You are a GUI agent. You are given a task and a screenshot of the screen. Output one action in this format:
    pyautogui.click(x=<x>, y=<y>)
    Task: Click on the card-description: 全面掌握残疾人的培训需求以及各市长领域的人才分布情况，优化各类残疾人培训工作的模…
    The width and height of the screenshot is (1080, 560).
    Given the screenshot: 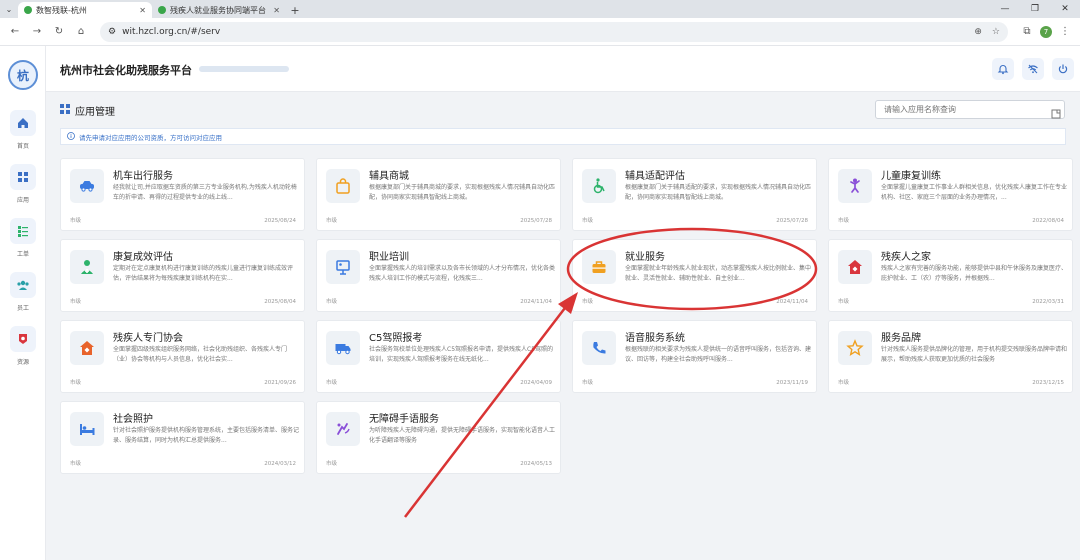 What is the action you would take?
    pyautogui.click(x=462, y=273)
    